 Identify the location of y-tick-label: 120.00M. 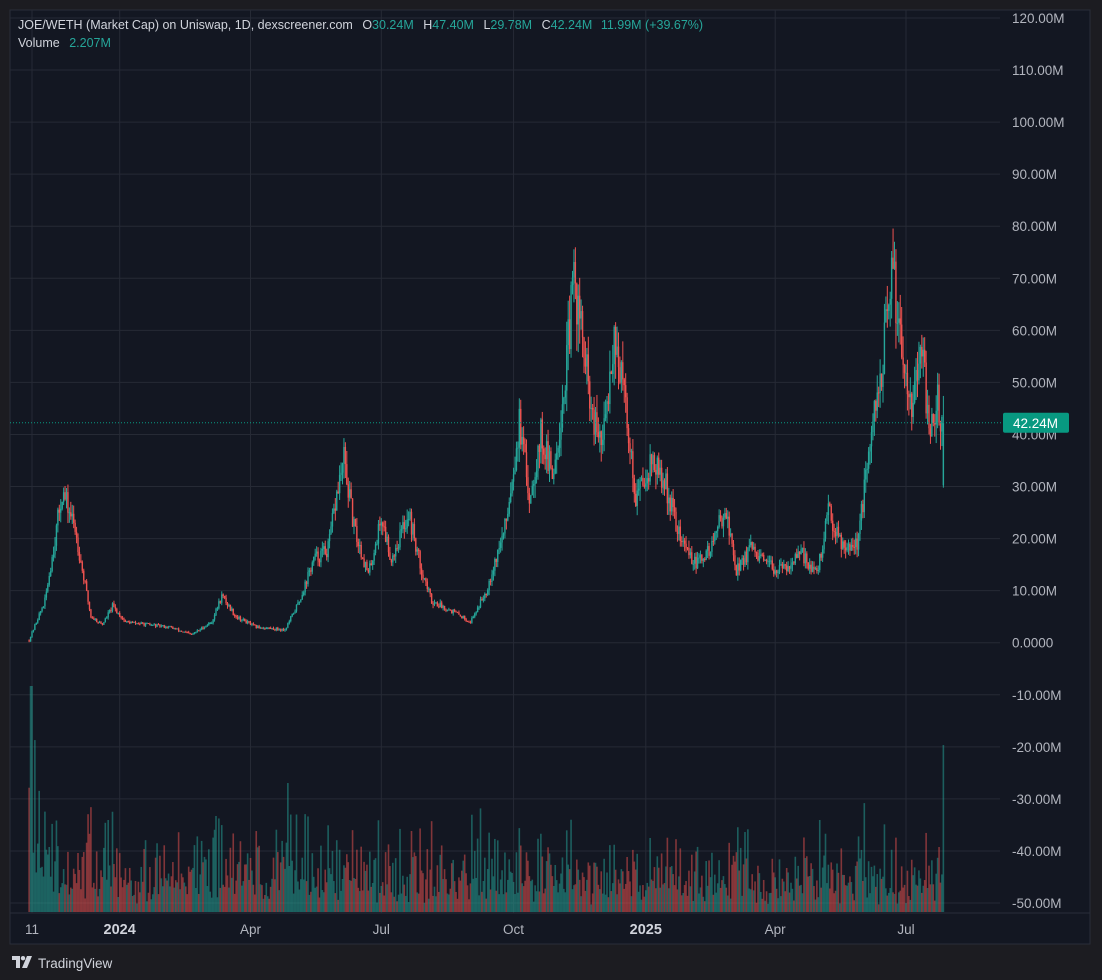
(1038, 18).